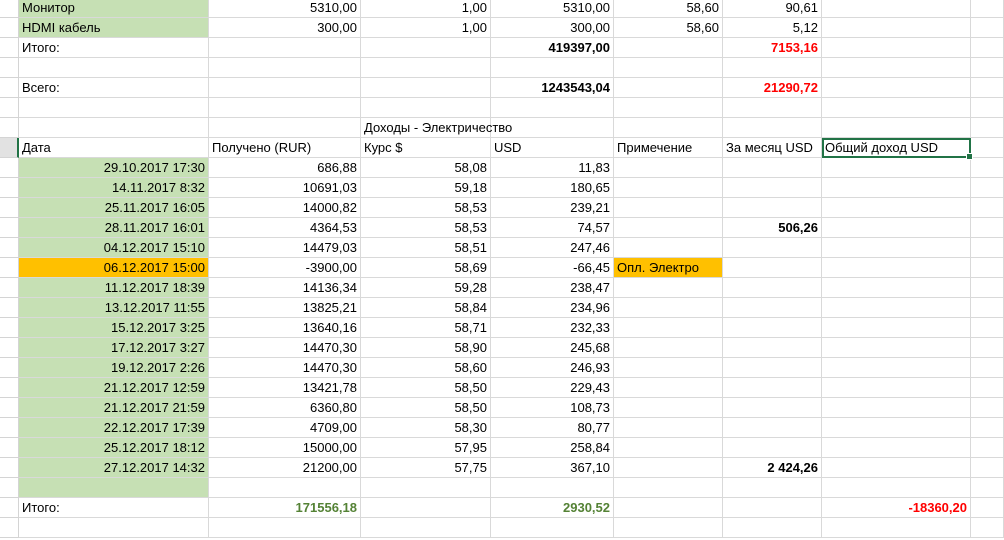  I want to click on cell-f63, so click(772, 168).